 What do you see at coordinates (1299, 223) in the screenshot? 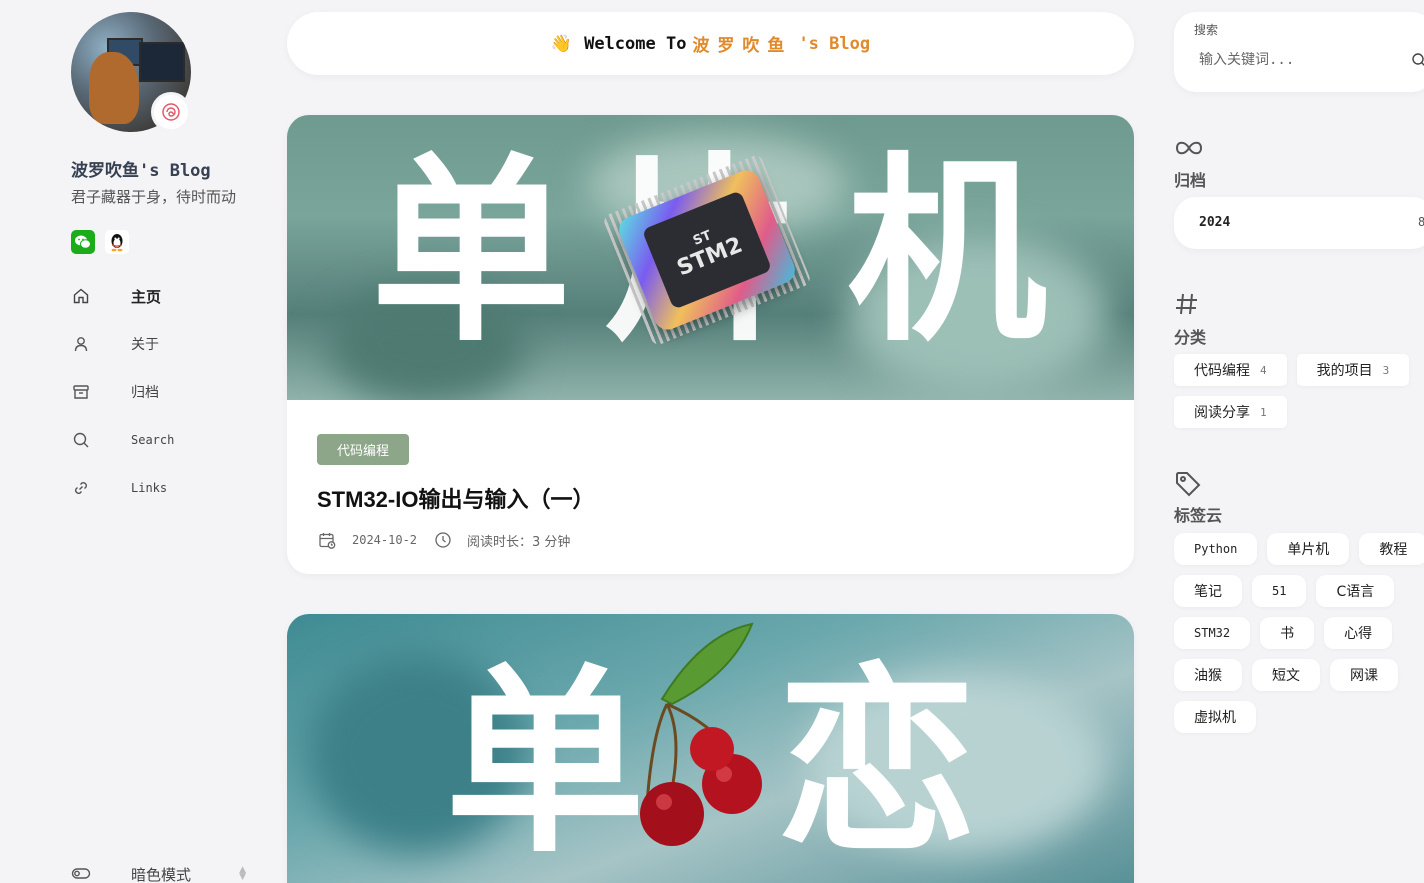
I see `archive-year-row: 2024 8` at bounding box center [1299, 223].